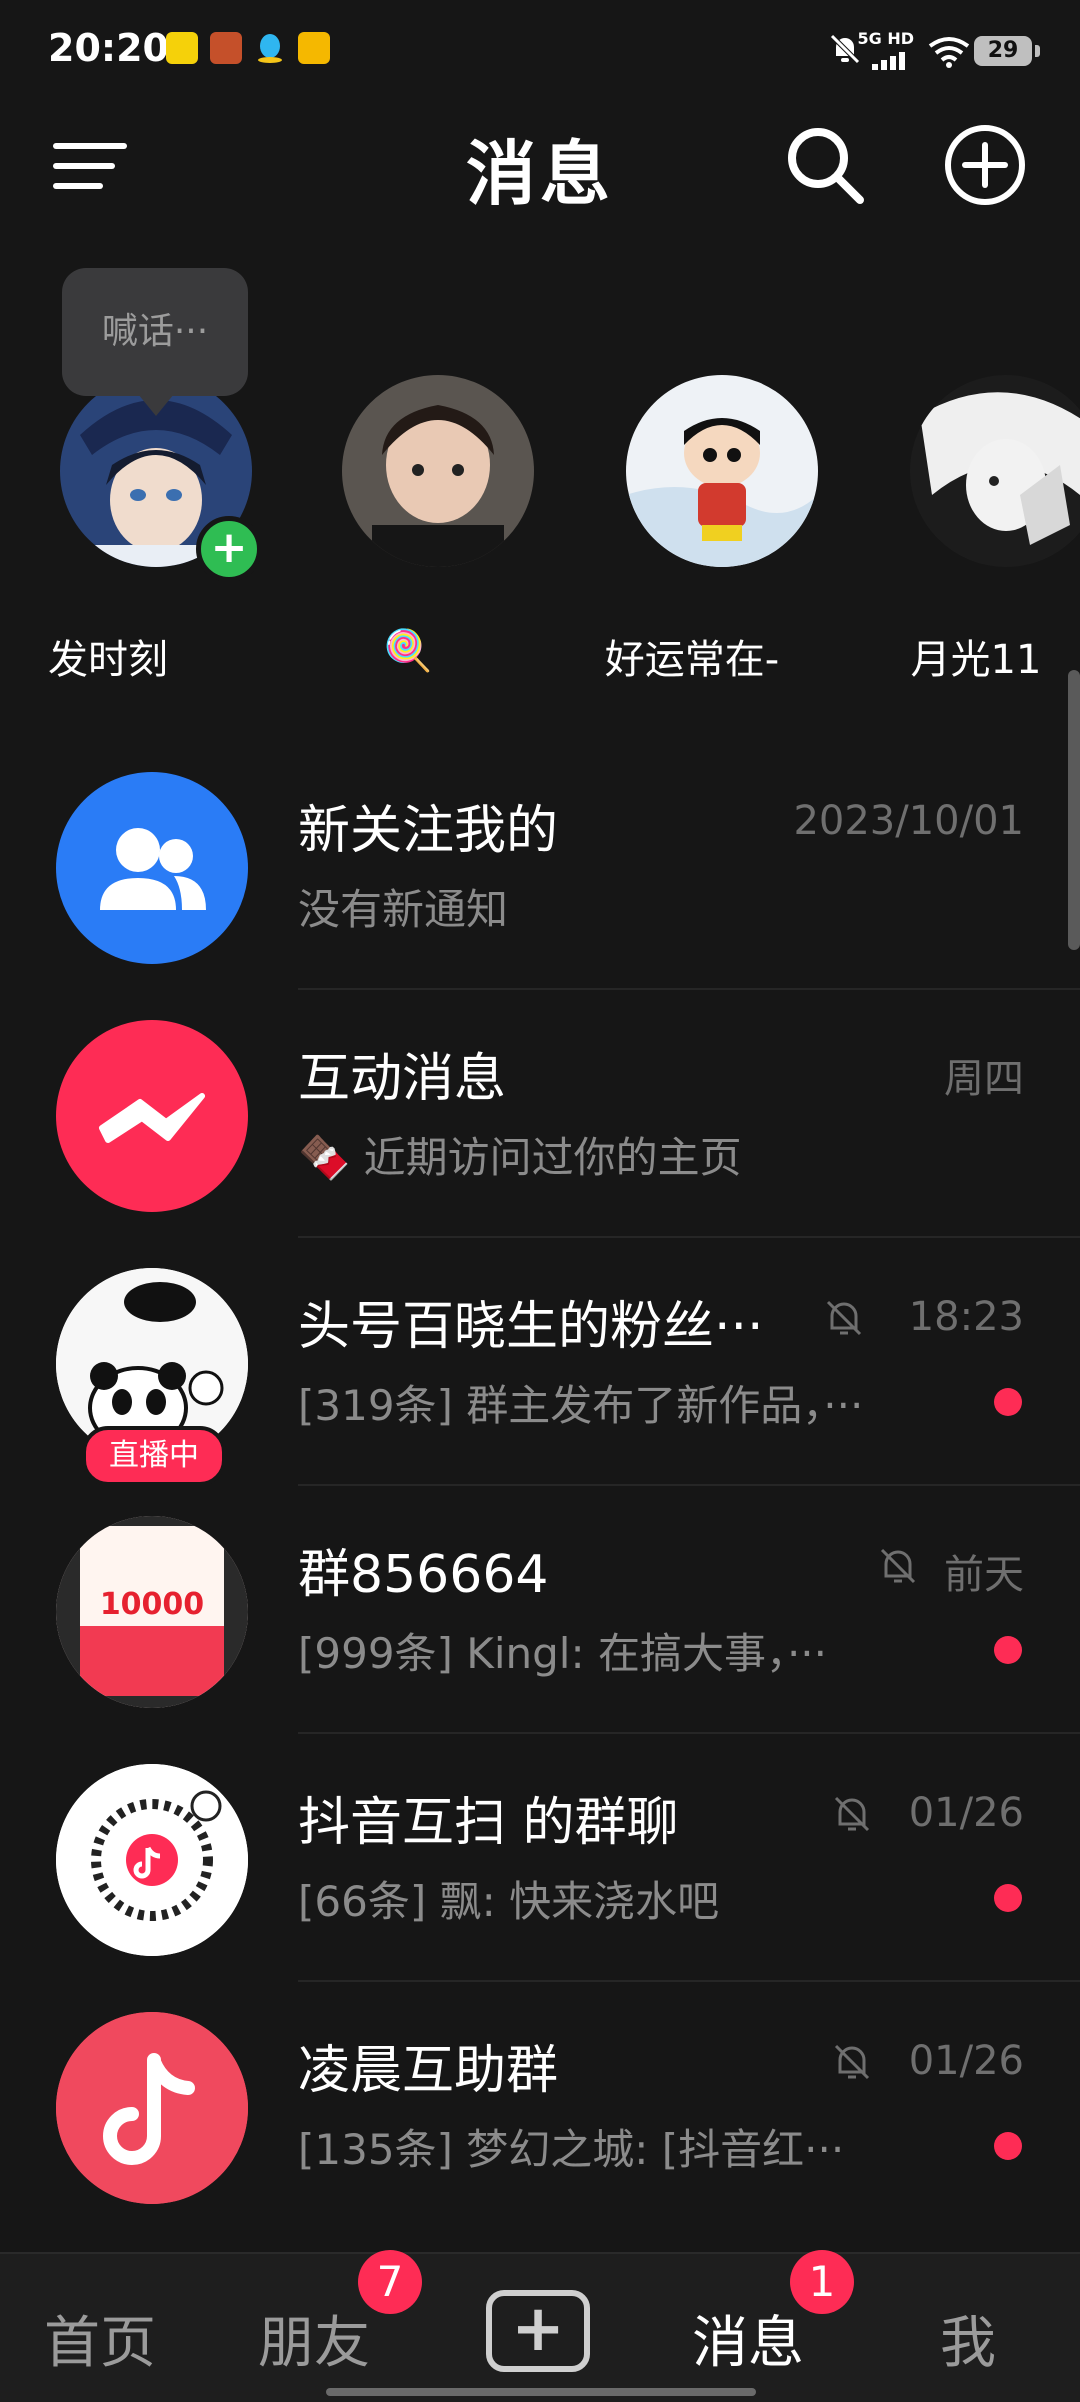 This screenshot has width=1080, height=2402. What do you see at coordinates (229, 549) in the screenshot?
I see `add-moment-icon: +` at bounding box center [229, 549].